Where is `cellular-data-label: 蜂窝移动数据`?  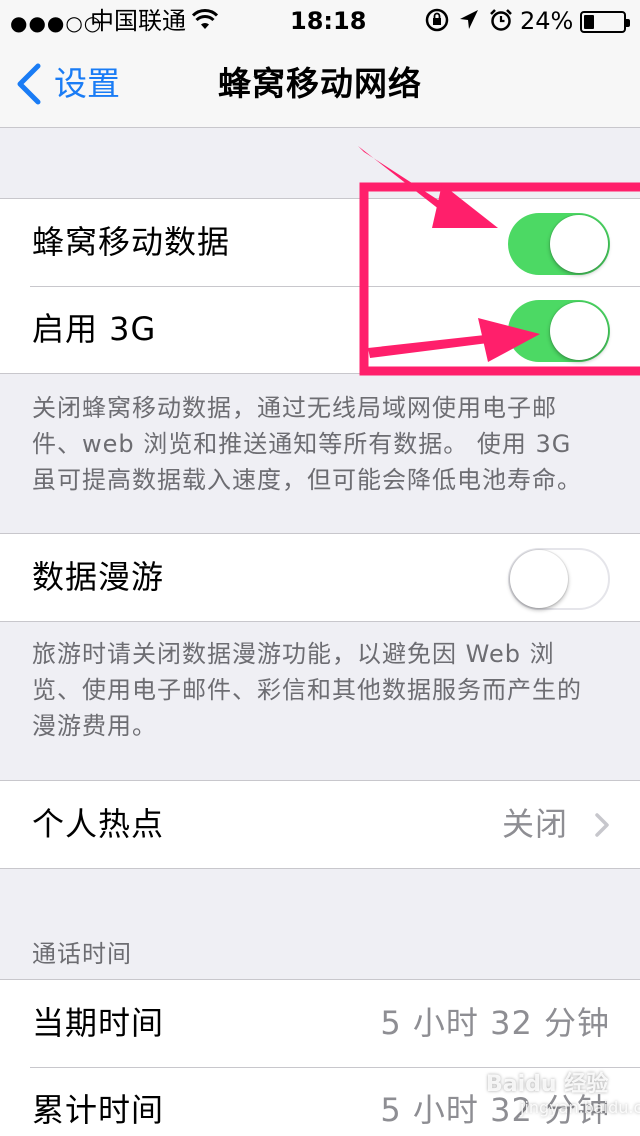 cellular-data-label: 蜂窝移动数据 is located at coordinates (131, 242).